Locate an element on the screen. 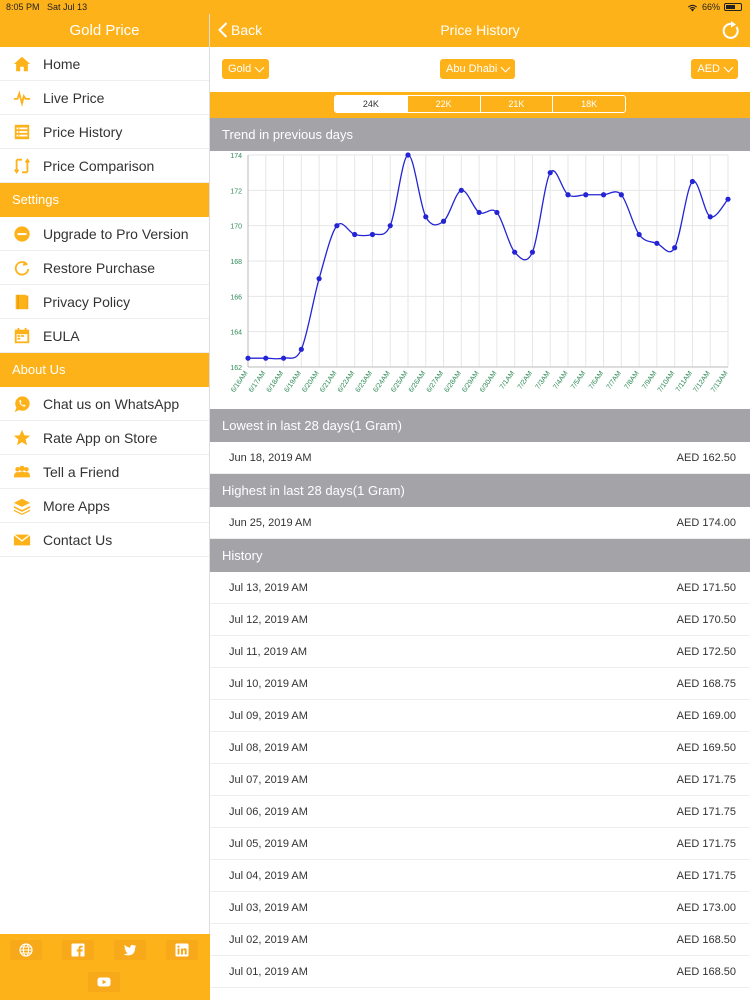 This screenshot has width=750, height=1000. history-row: Jul 05, 2019 AM AED 171.75 is located at coordinates (480, 844).